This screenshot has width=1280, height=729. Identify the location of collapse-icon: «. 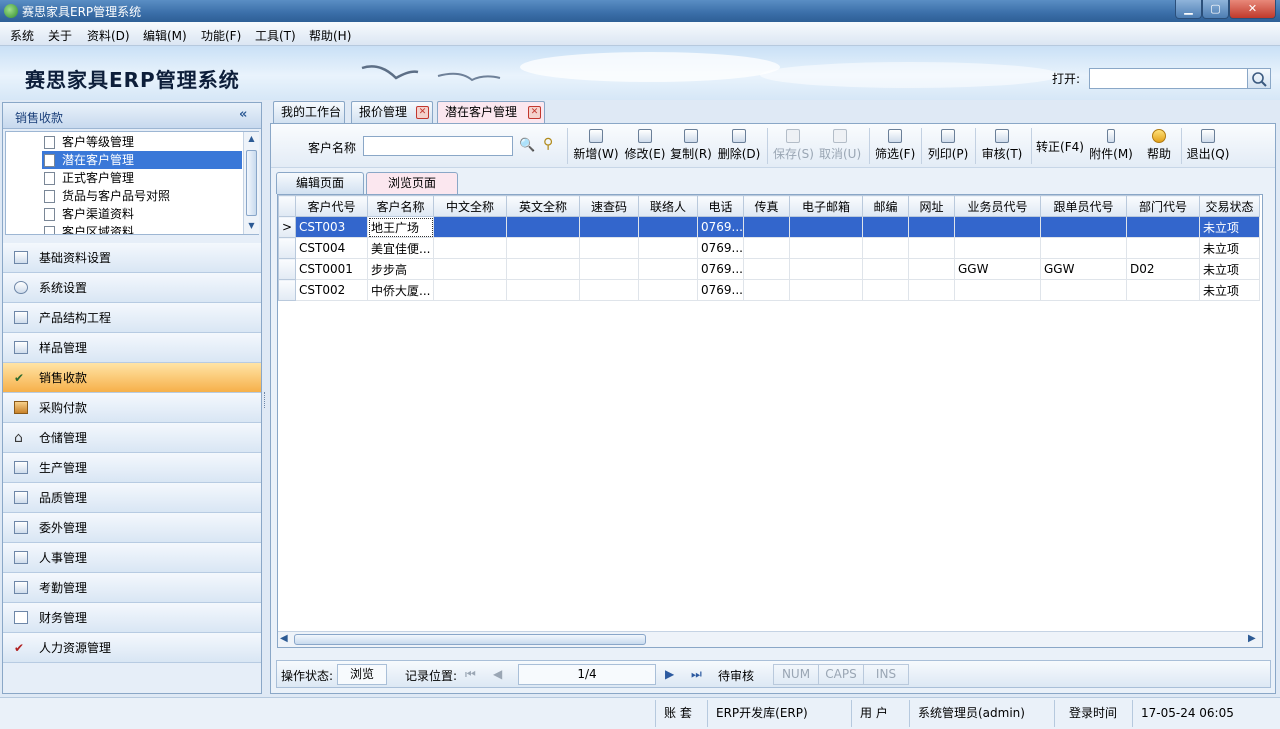
(243, 114).